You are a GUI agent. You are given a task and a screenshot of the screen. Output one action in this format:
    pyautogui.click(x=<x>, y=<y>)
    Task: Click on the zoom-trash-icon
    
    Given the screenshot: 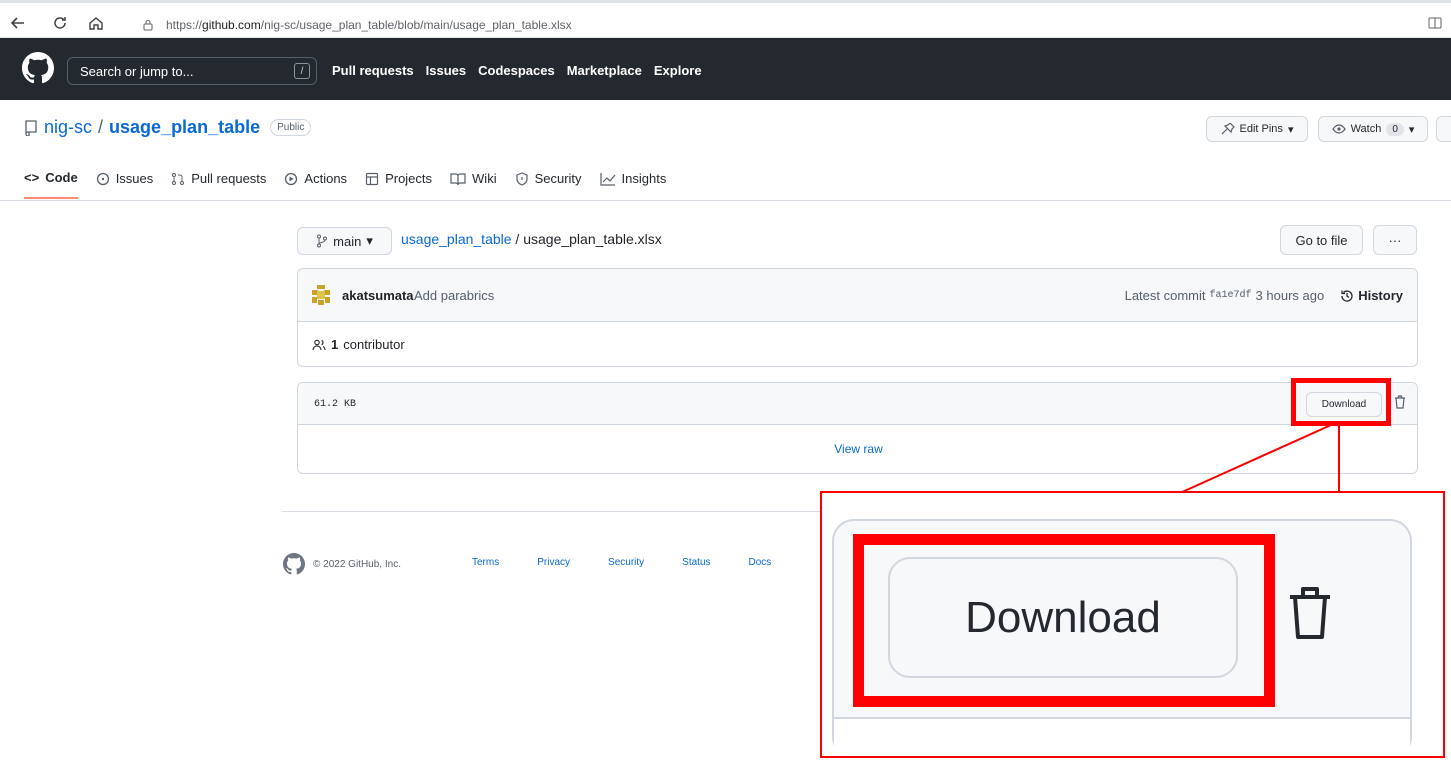 What is the action you would take?
    pyautogui.click(x=1310, y=613)
    